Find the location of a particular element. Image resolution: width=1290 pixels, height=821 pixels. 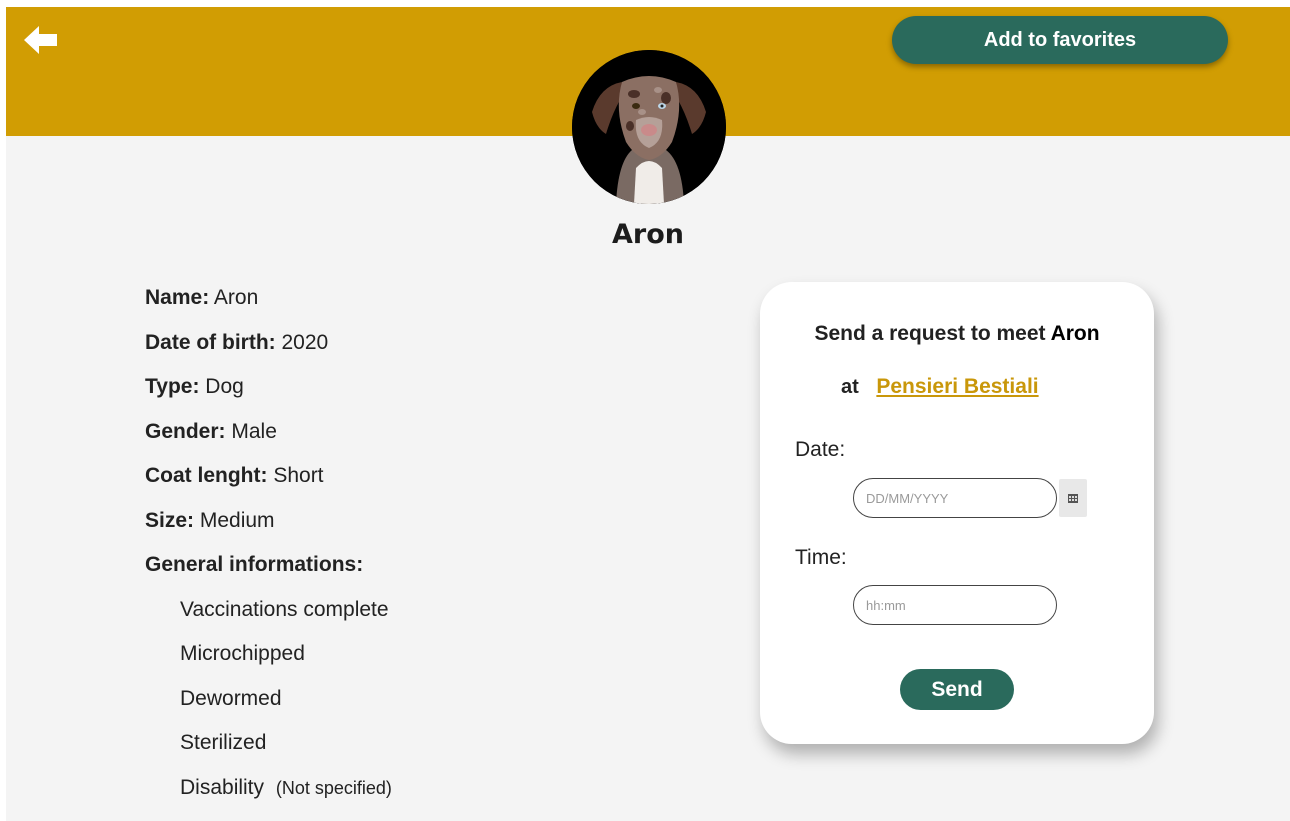

info-item-label: Disability is located at coordinates (222, 787).